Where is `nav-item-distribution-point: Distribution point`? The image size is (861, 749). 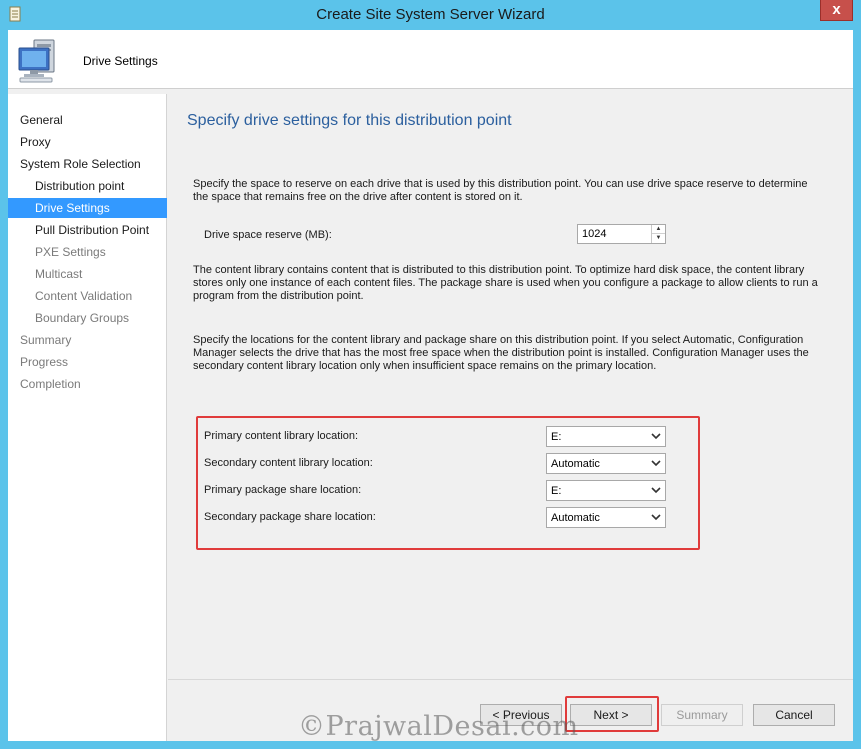
nav-item-distribution-point: Distribution point is located at coordinates (87, 186).